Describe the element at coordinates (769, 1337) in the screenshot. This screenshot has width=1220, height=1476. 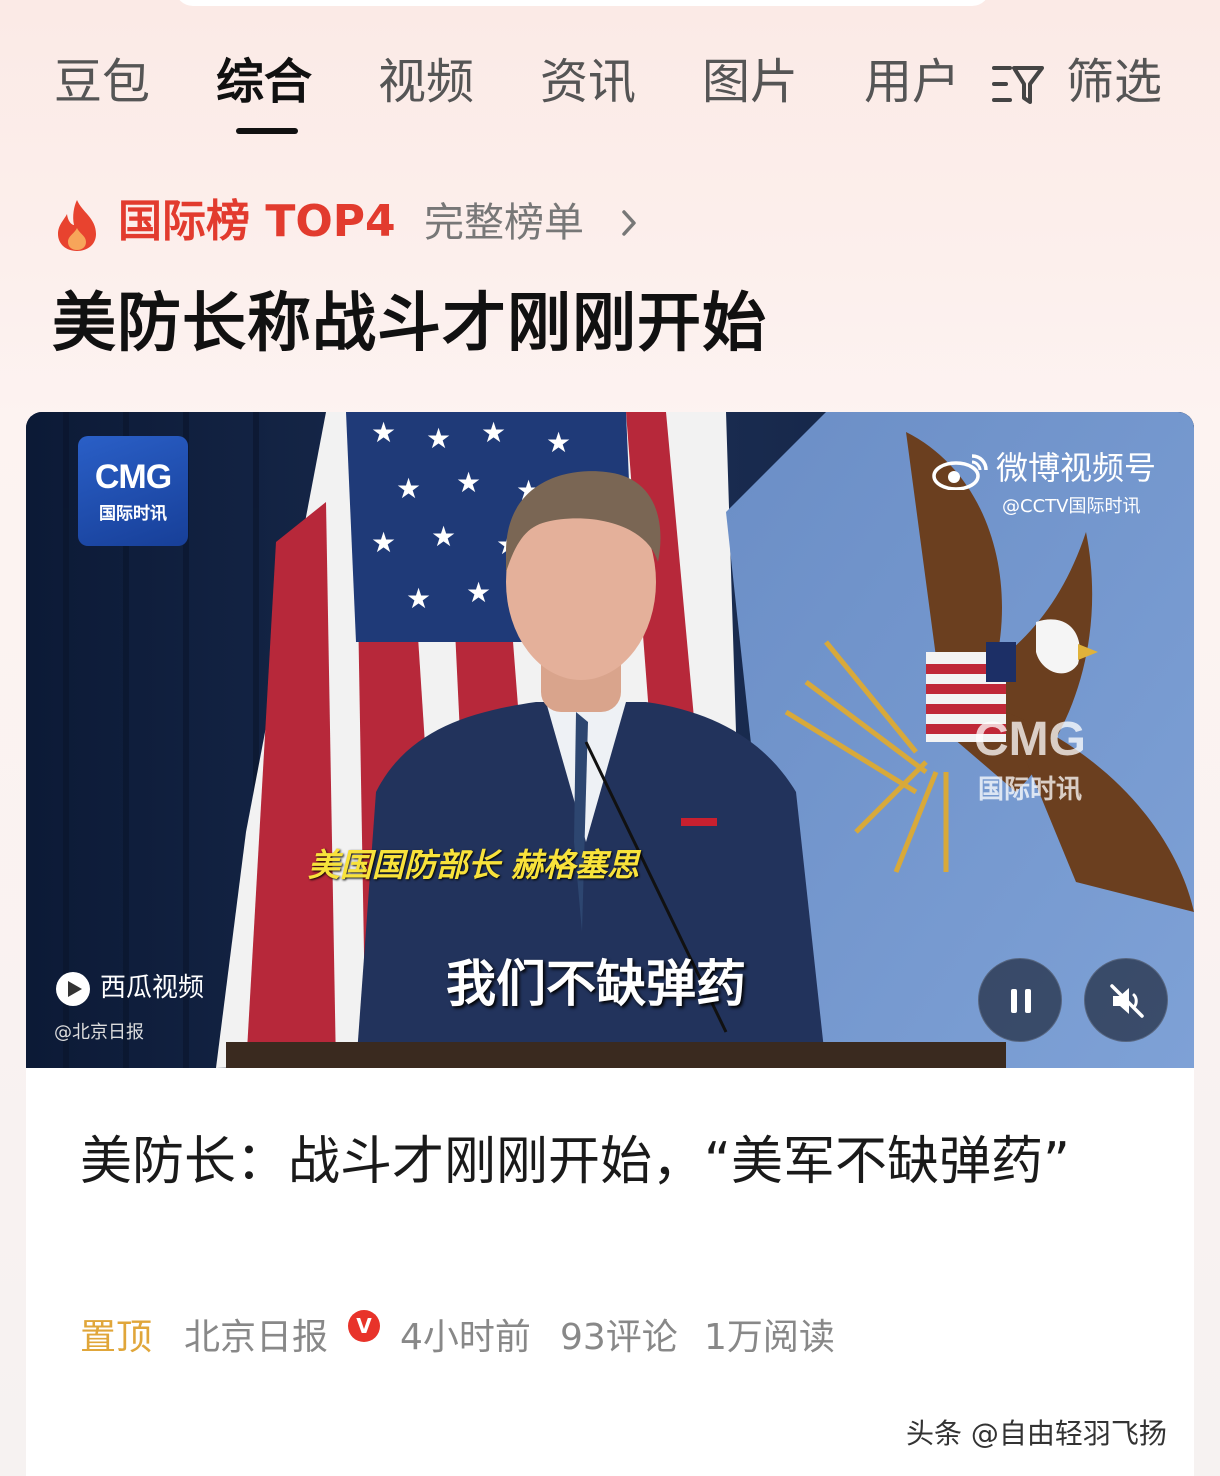
I see `read-count: 1万阅读` at that location.